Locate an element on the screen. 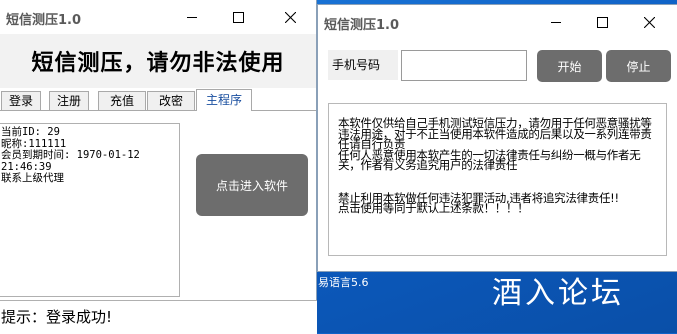  disclaimer-paragraph: 点击使用等同于默认上述条款！！！！ is located at coordinates (433, 208).